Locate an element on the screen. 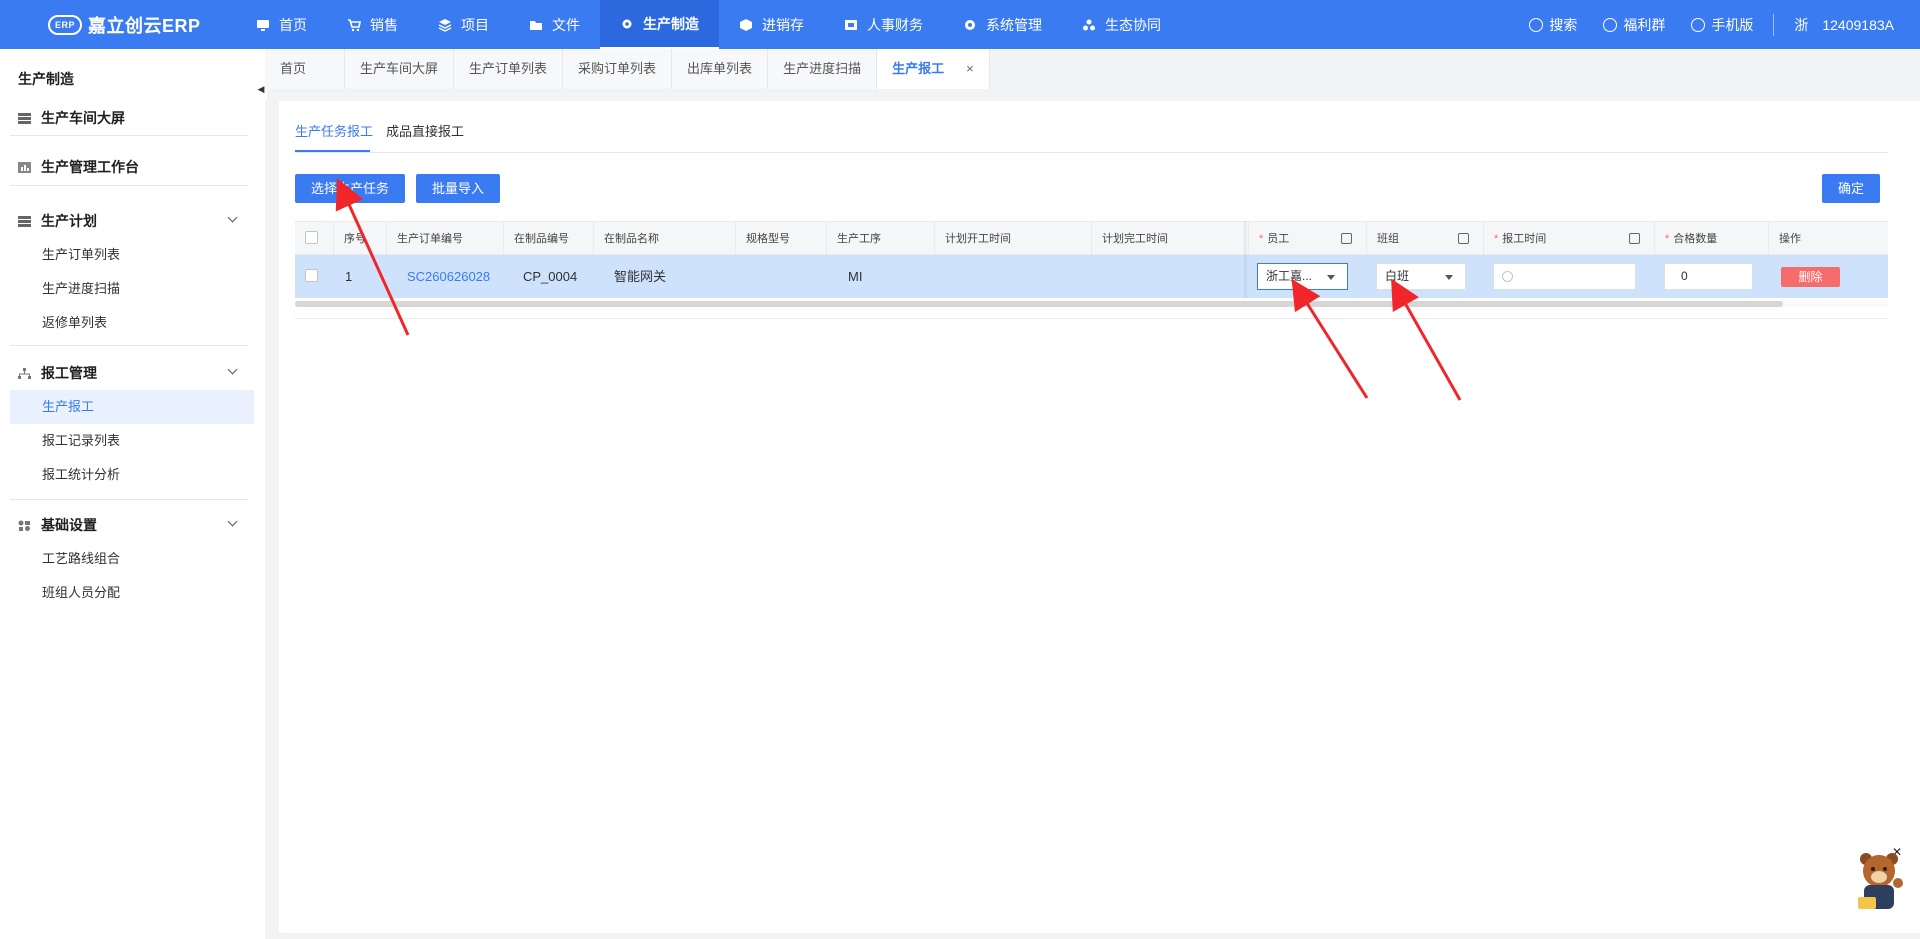  org-tree-icon is located at coordinates (24, 373).